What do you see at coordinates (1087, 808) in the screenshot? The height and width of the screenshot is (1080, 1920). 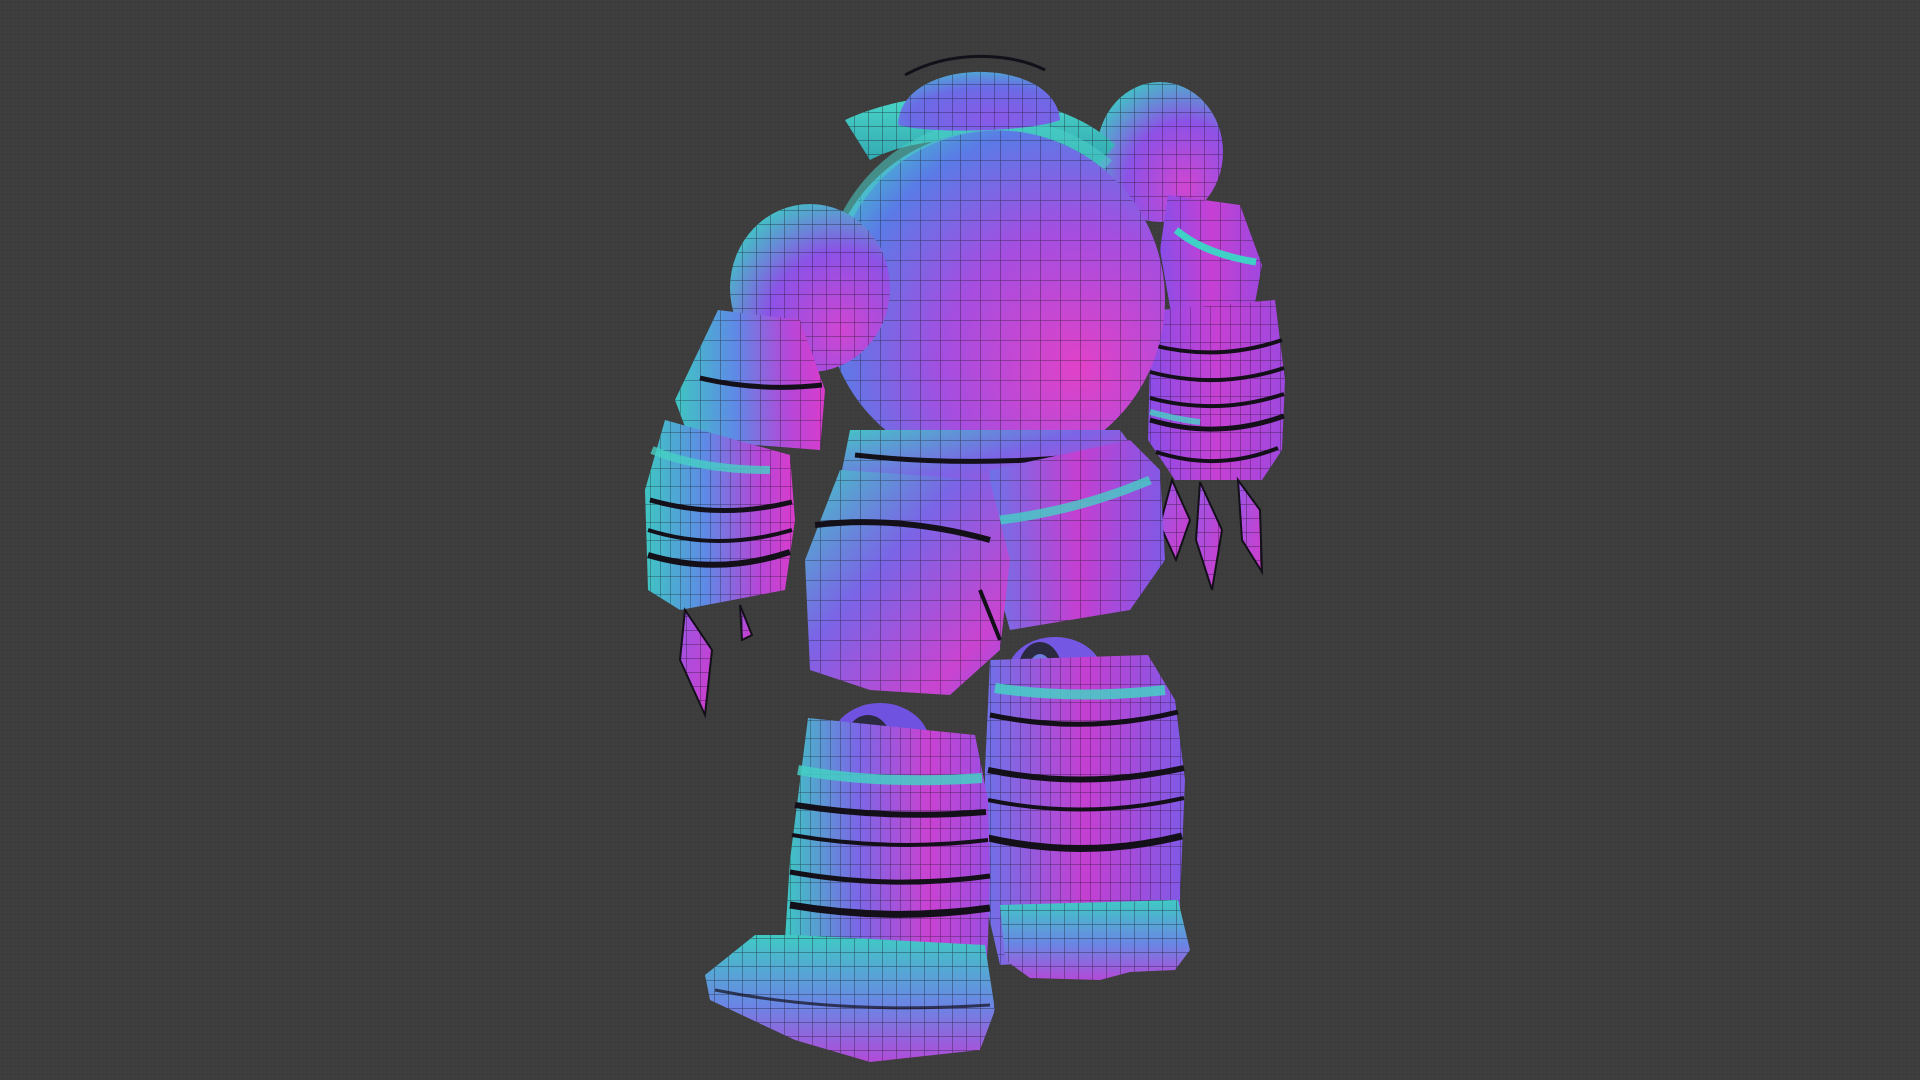 I see `right-leg` at bounding box center [1087, 808].